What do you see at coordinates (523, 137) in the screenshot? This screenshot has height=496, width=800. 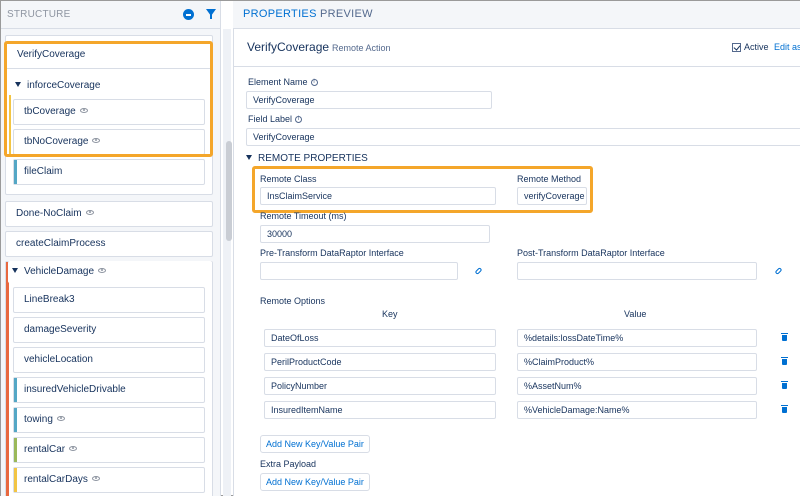 I see `field-label-field: VerifyCoverage` at bounding box center [523, 137].